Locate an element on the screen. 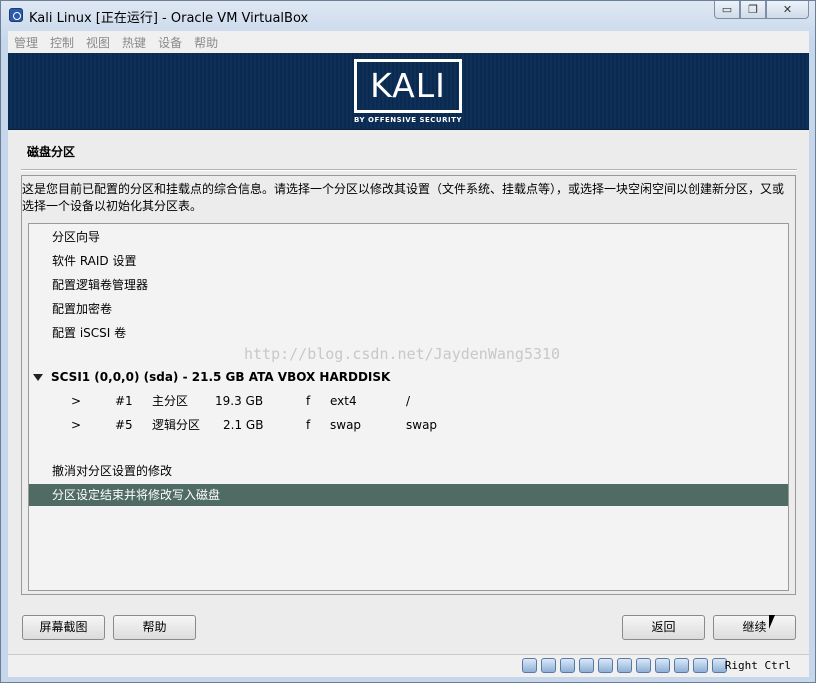  menu-bar: 管理 控制 视图 热键 设备 帮助 is located at coordinates (408, 42).